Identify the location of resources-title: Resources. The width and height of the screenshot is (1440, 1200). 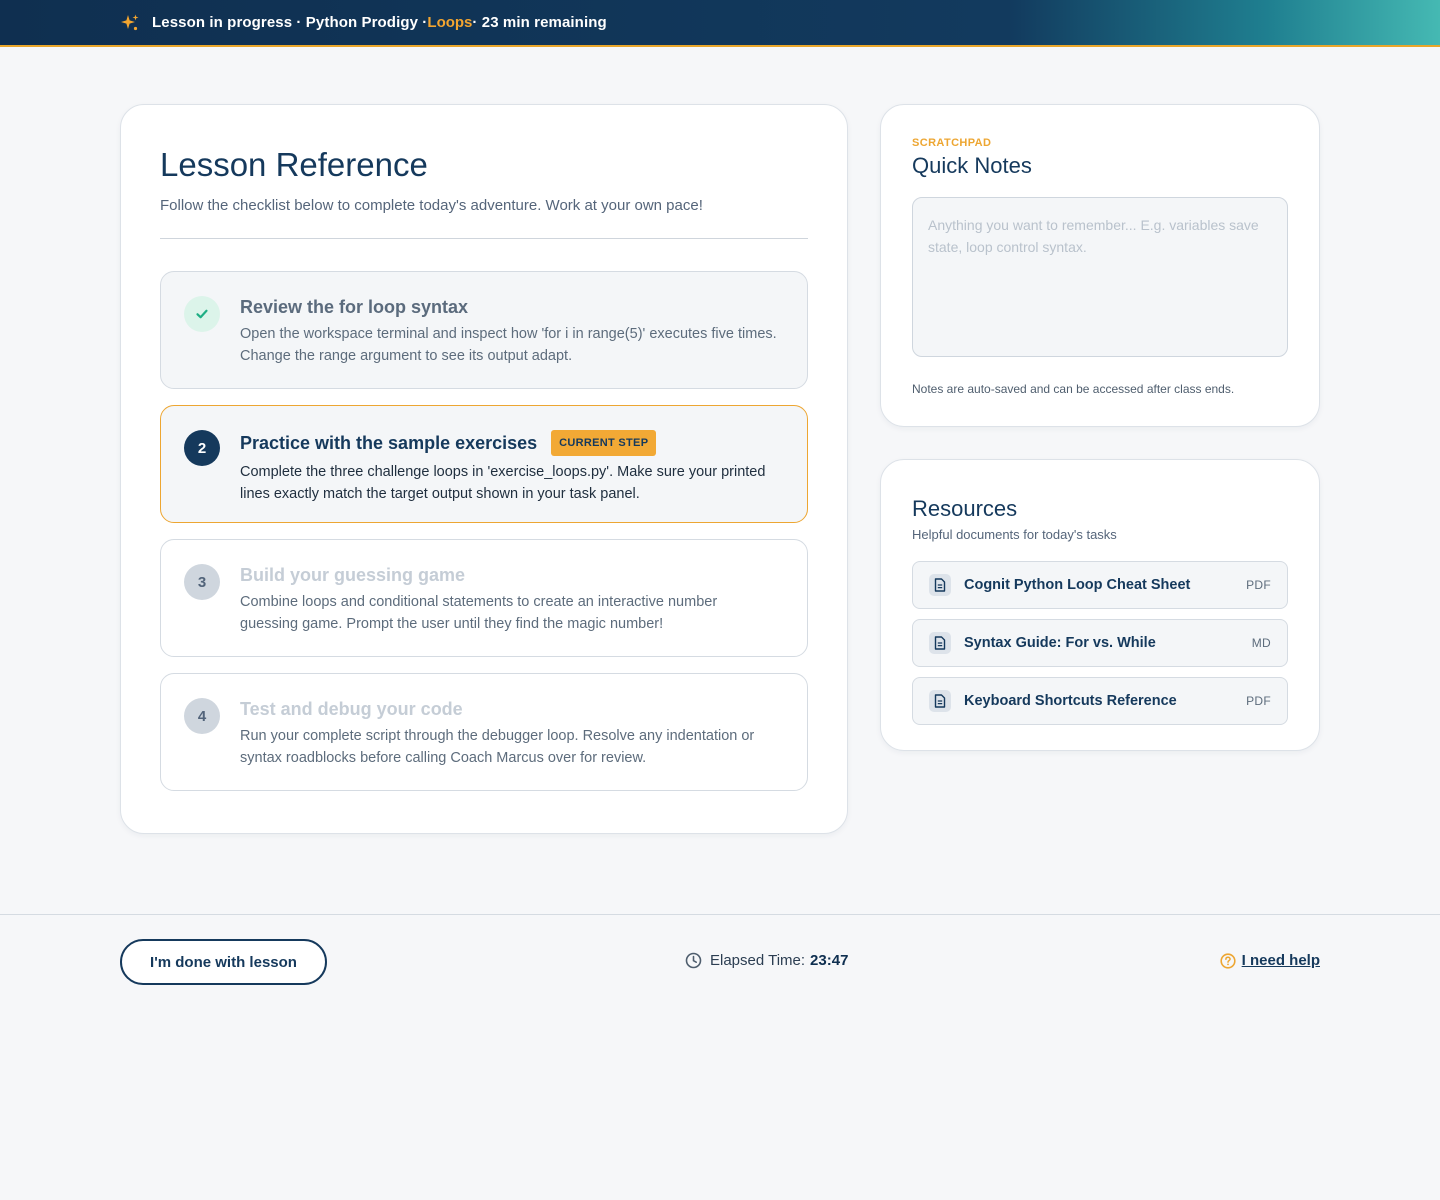
(965, 508).